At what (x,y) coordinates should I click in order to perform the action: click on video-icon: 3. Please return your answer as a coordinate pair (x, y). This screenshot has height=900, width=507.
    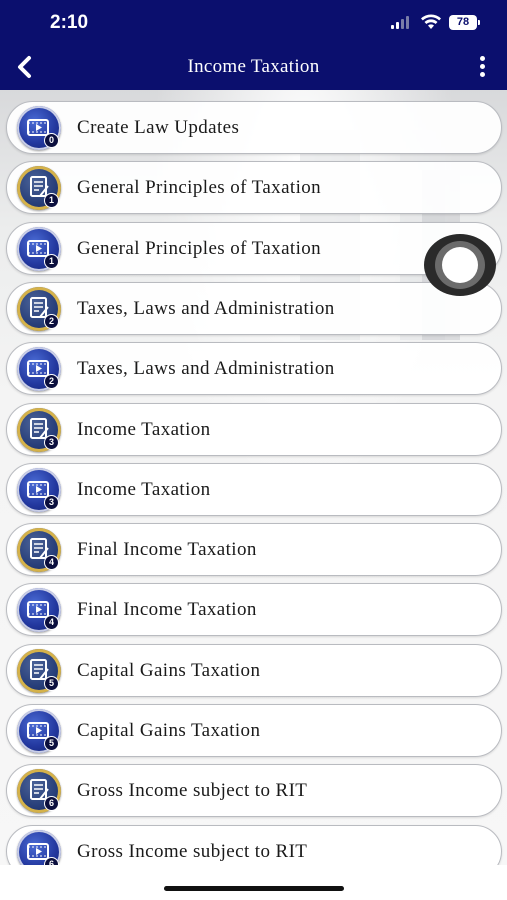
    Looking at the image, I should click on (39, 489).